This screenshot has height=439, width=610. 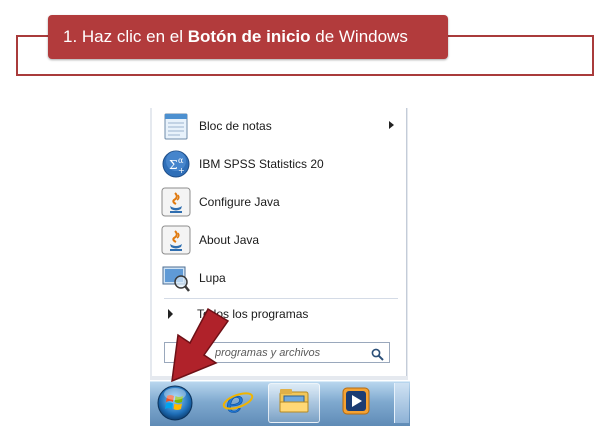 I want to click on instruction-suffix: de Windows, so click(x=359, y=36).